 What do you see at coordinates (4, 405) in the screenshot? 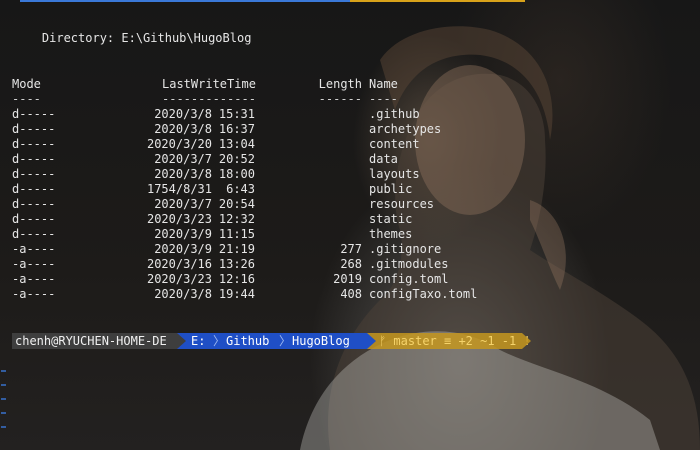
I see `left-edge-indicator` at bounding box center [4, 405].